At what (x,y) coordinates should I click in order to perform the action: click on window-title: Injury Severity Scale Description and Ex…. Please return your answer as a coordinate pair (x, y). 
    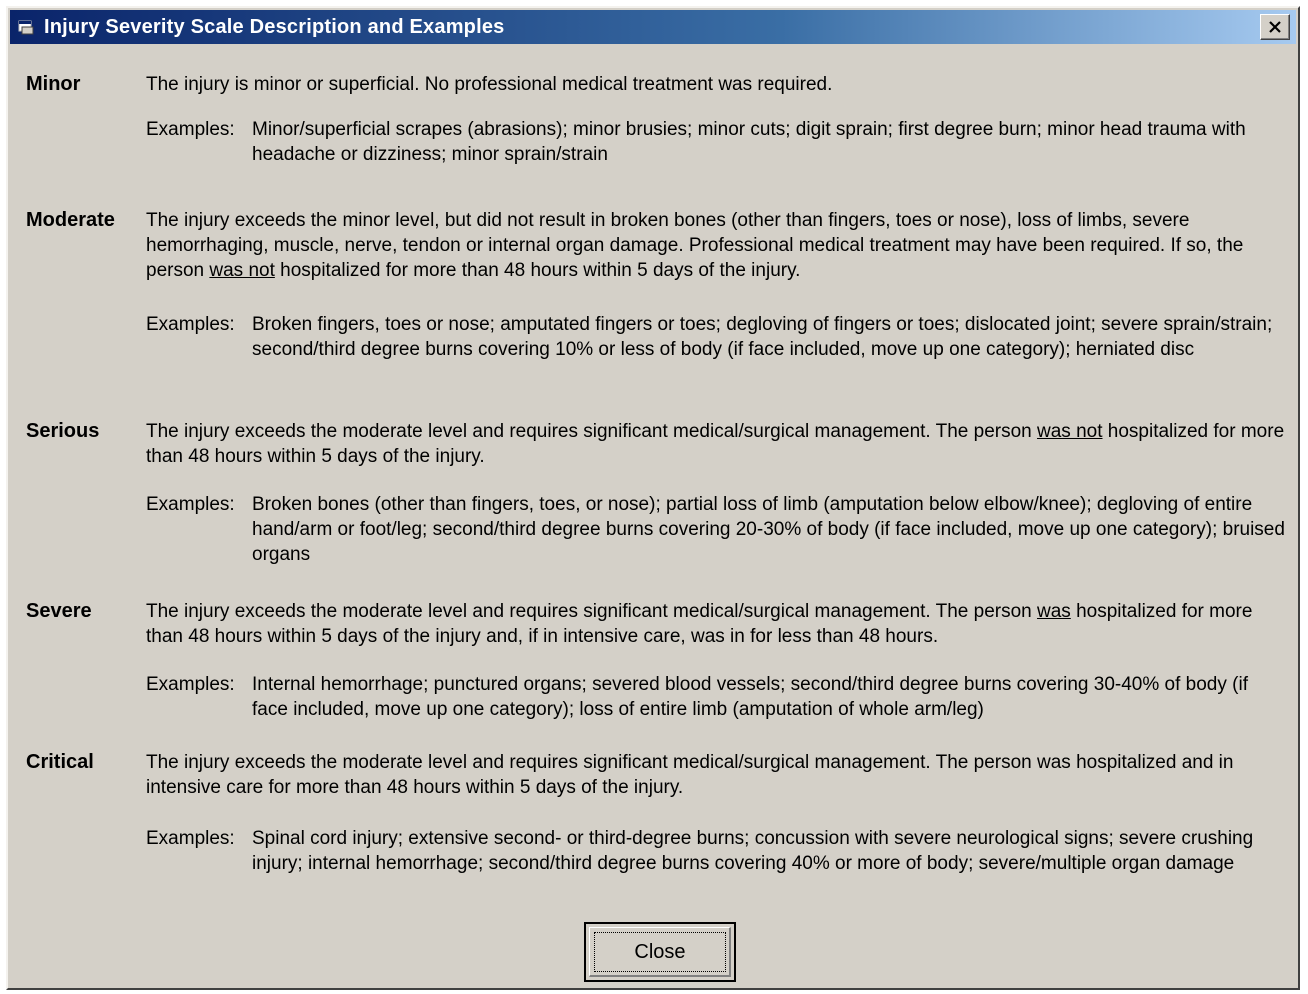
    Looking at the image, I should click on (274, 26).